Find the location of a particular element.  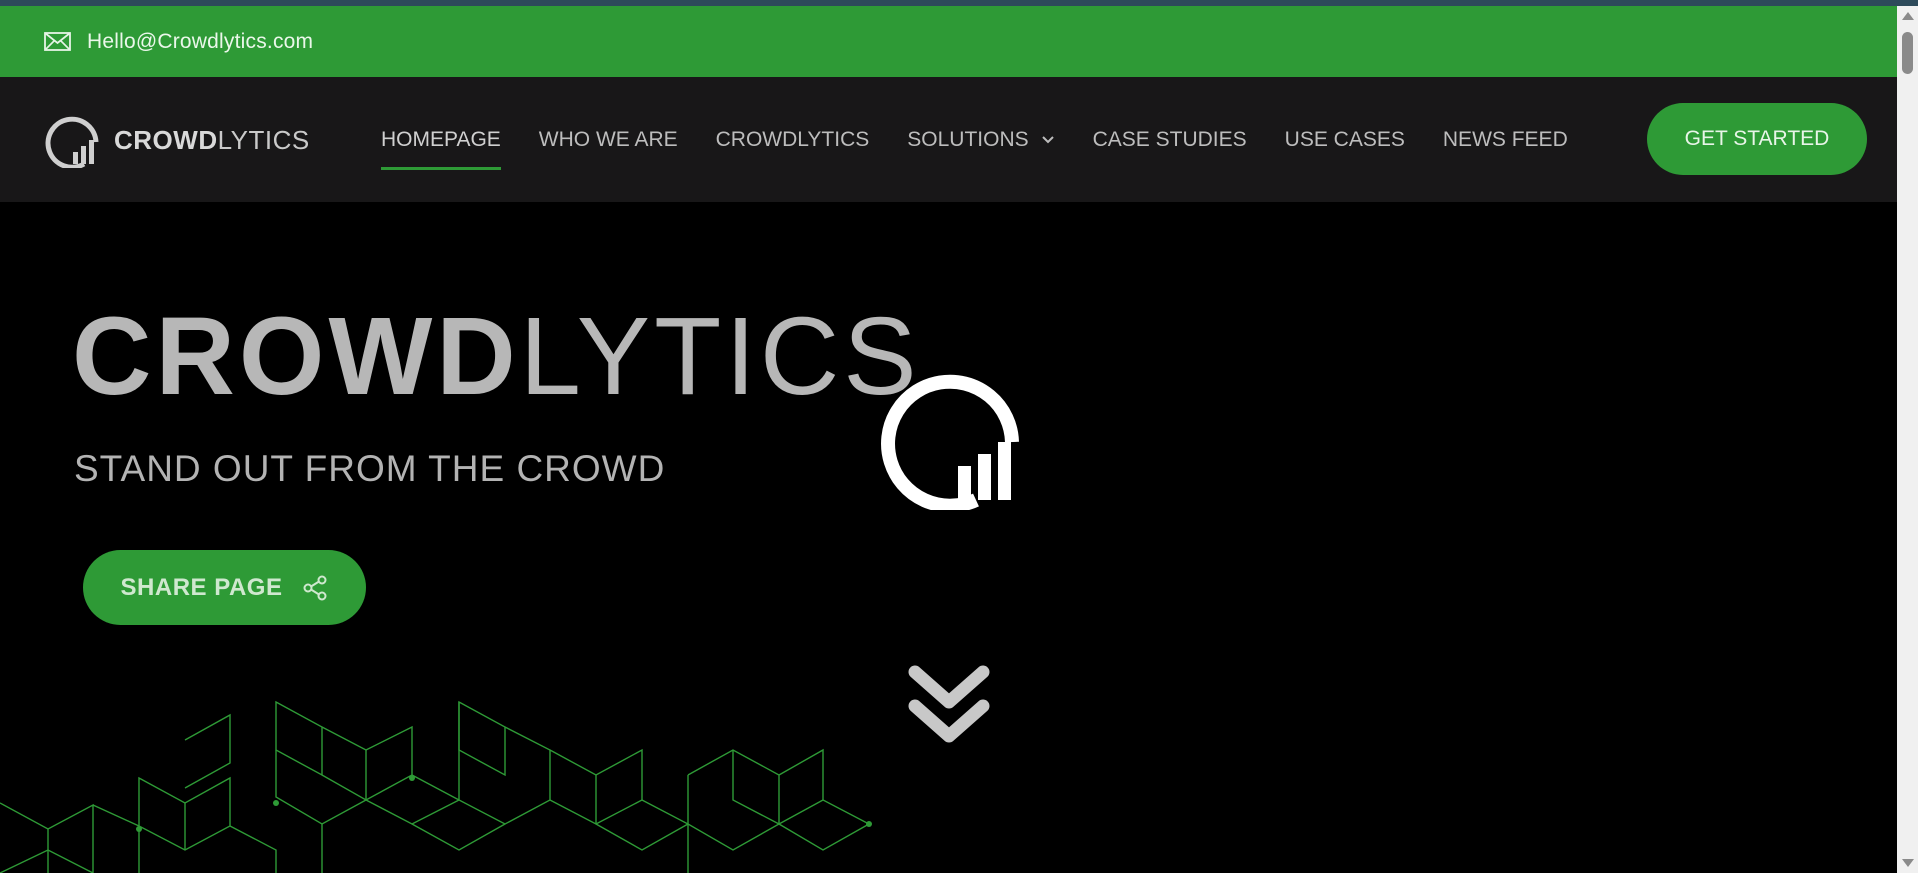

scrollbar-thumb is located at coordinates (1907, 53).